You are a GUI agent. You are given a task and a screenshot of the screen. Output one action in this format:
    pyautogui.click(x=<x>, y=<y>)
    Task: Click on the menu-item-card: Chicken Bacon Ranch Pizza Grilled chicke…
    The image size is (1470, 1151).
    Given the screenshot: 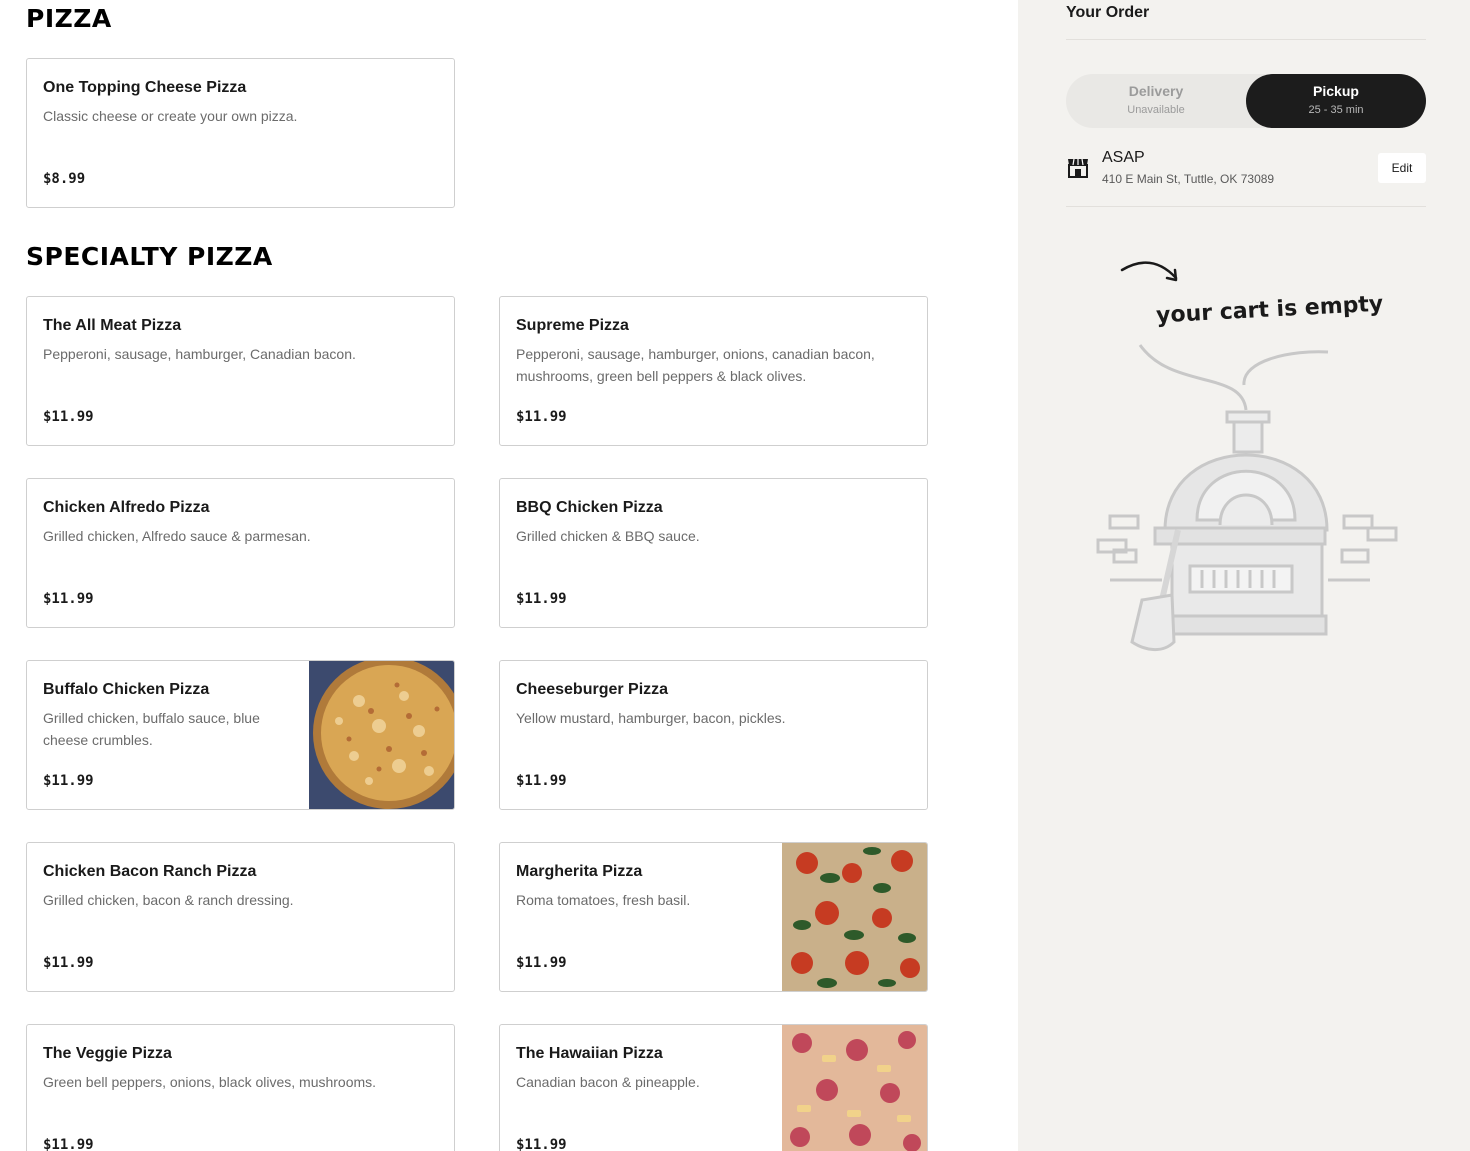 What is the action you would take?
    pyautogui.click(x=240, y=917)
    